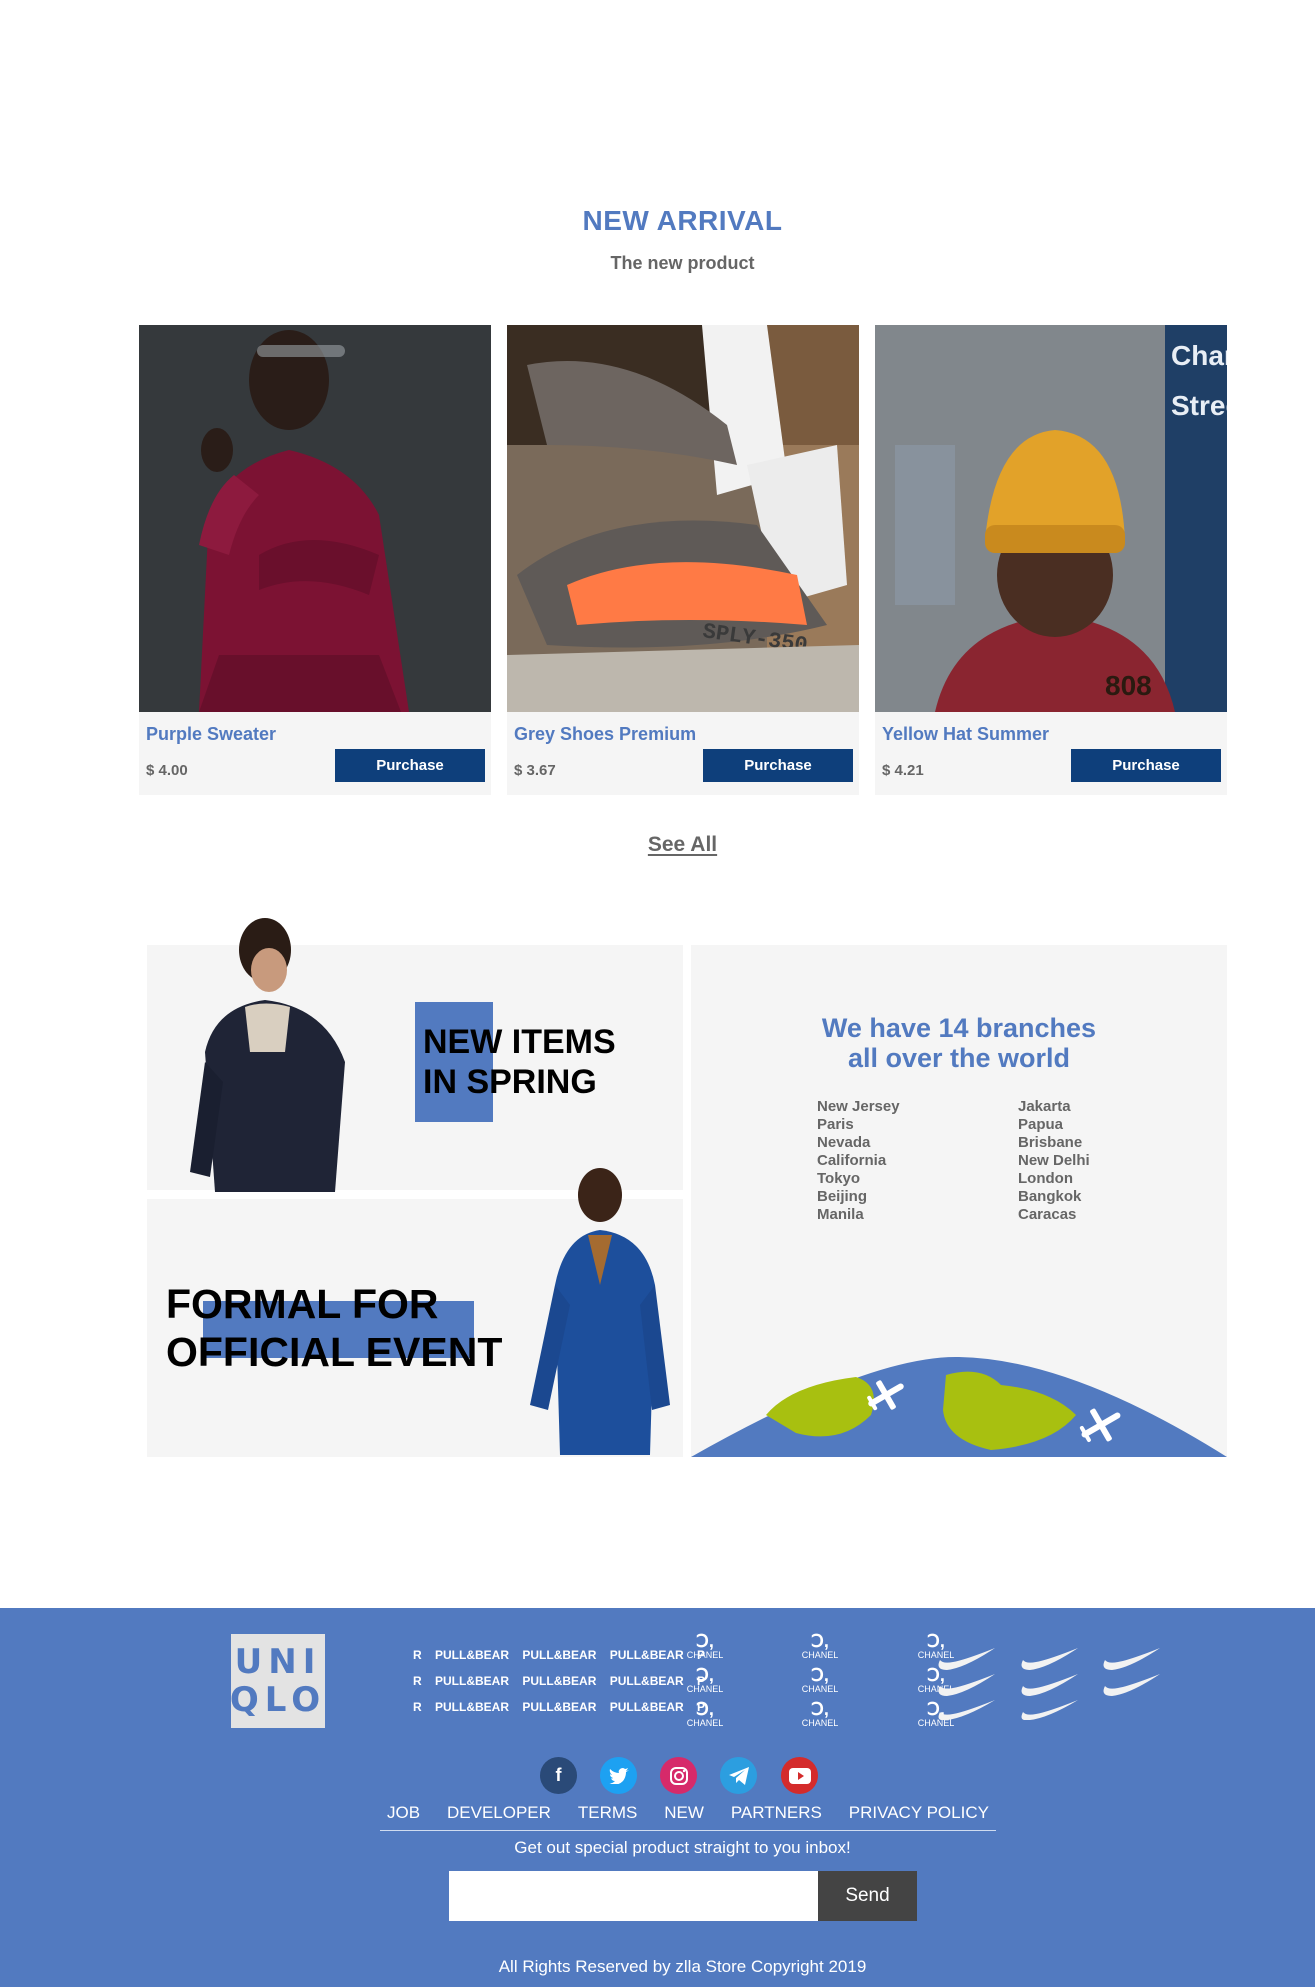 This screenshot has height=1987, width=1315. Describe the element at coordinates (852, 1160) in the screenshot. I see `branch-item: California` at that location.